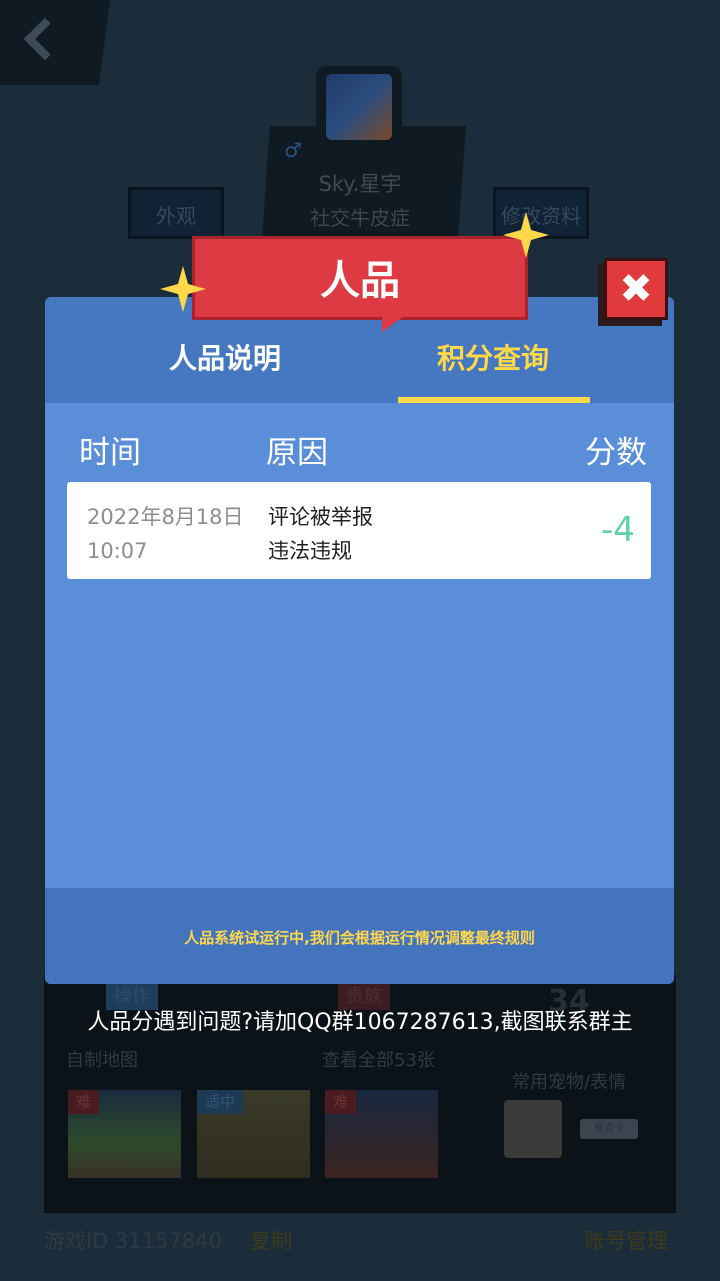 The width and height of the screenshot is (720, 1281). What do you see at coordinates (393, 324) in the screenshot?
I see `ribbon-tail` at bounding box center [393, 324].